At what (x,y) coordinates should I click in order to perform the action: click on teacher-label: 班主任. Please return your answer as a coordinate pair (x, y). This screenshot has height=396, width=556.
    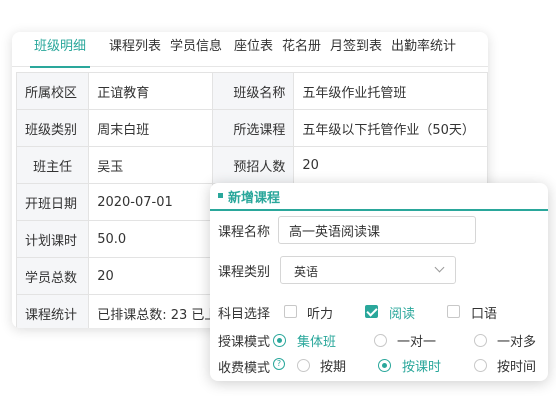
    Looking at the image, I should click on (52, 165).